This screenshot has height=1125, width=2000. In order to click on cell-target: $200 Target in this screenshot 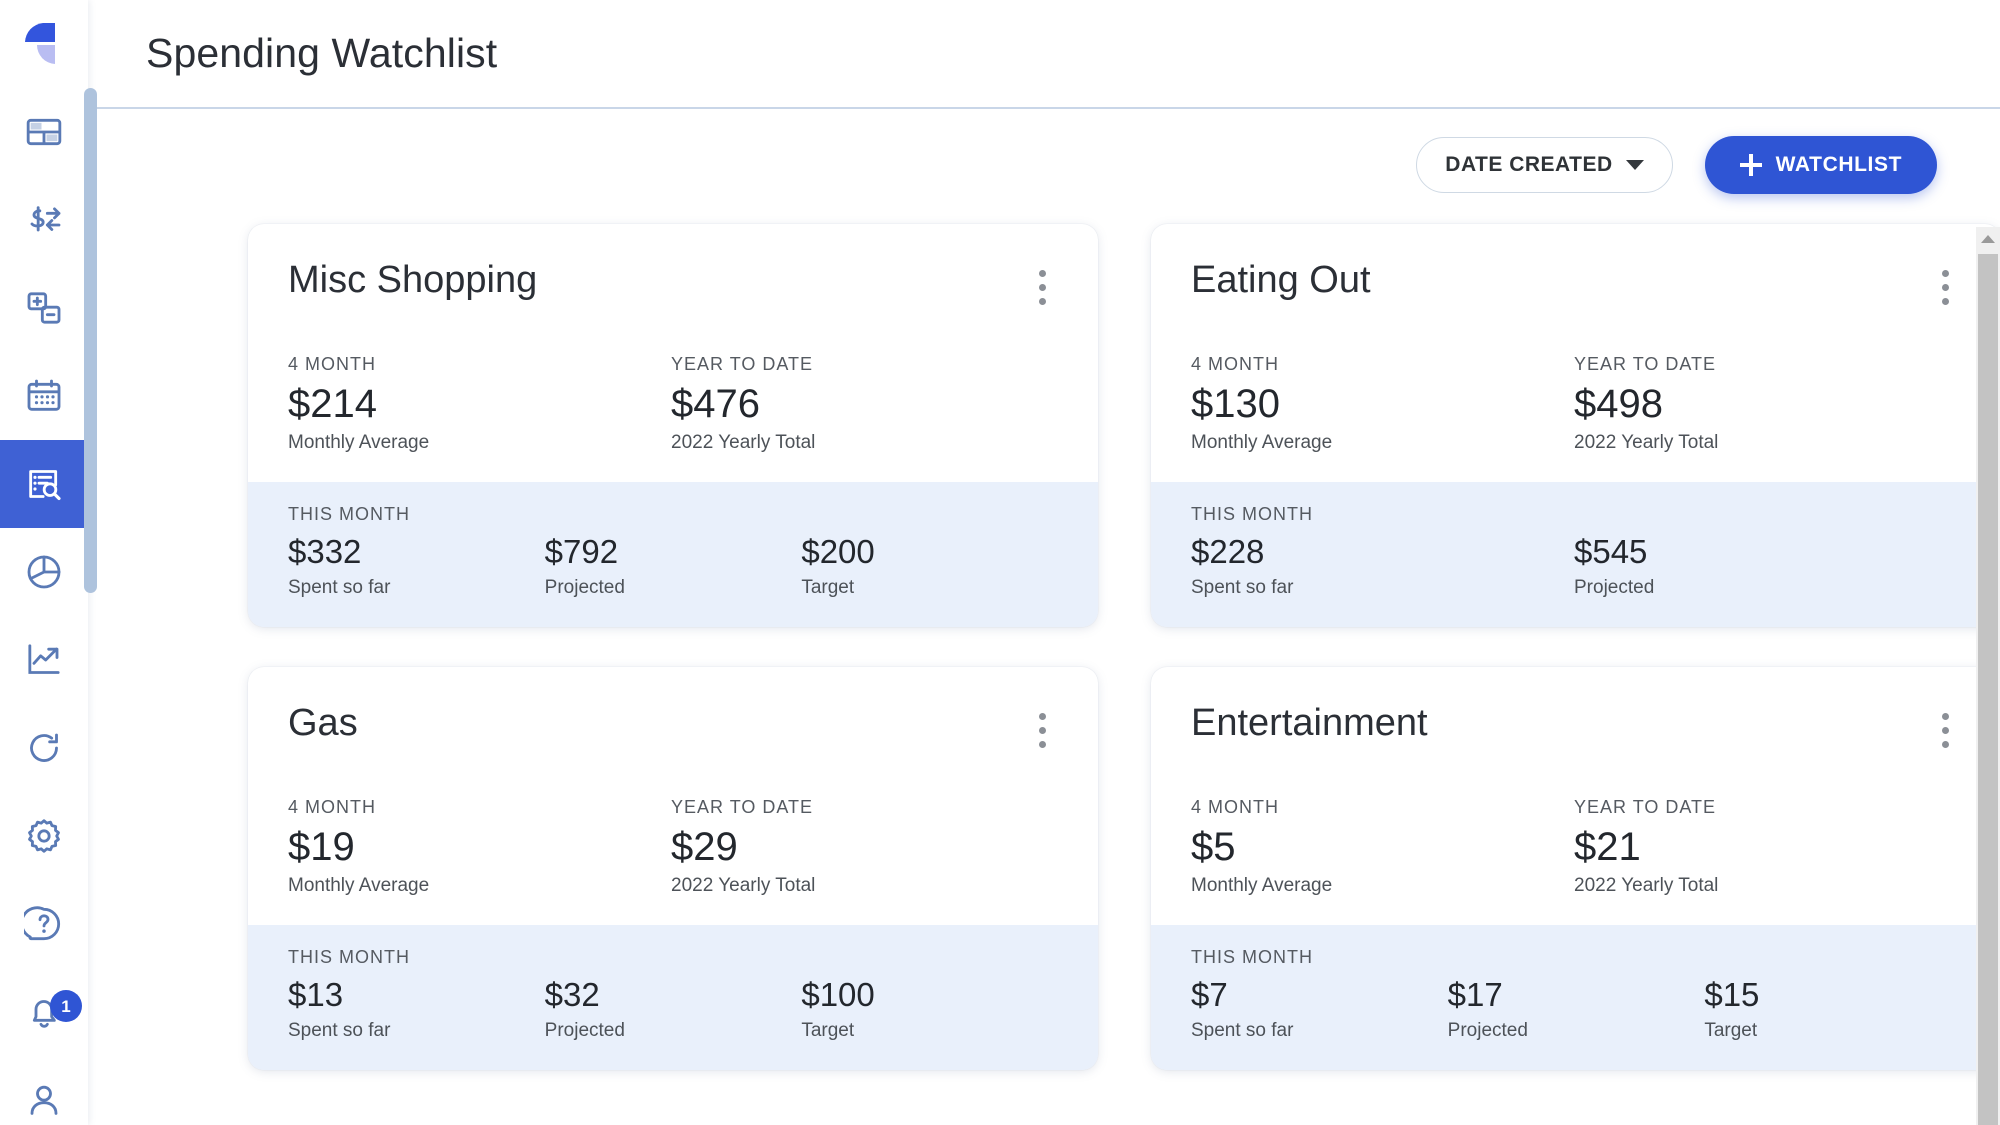, I will do `click(929, 565)`.